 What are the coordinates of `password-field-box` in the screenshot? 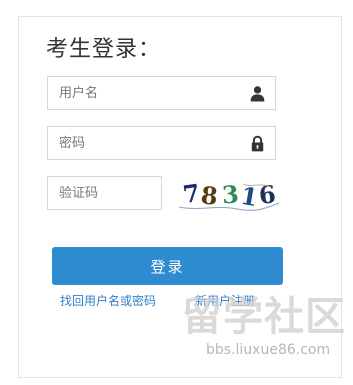 It's located at (161, 143).